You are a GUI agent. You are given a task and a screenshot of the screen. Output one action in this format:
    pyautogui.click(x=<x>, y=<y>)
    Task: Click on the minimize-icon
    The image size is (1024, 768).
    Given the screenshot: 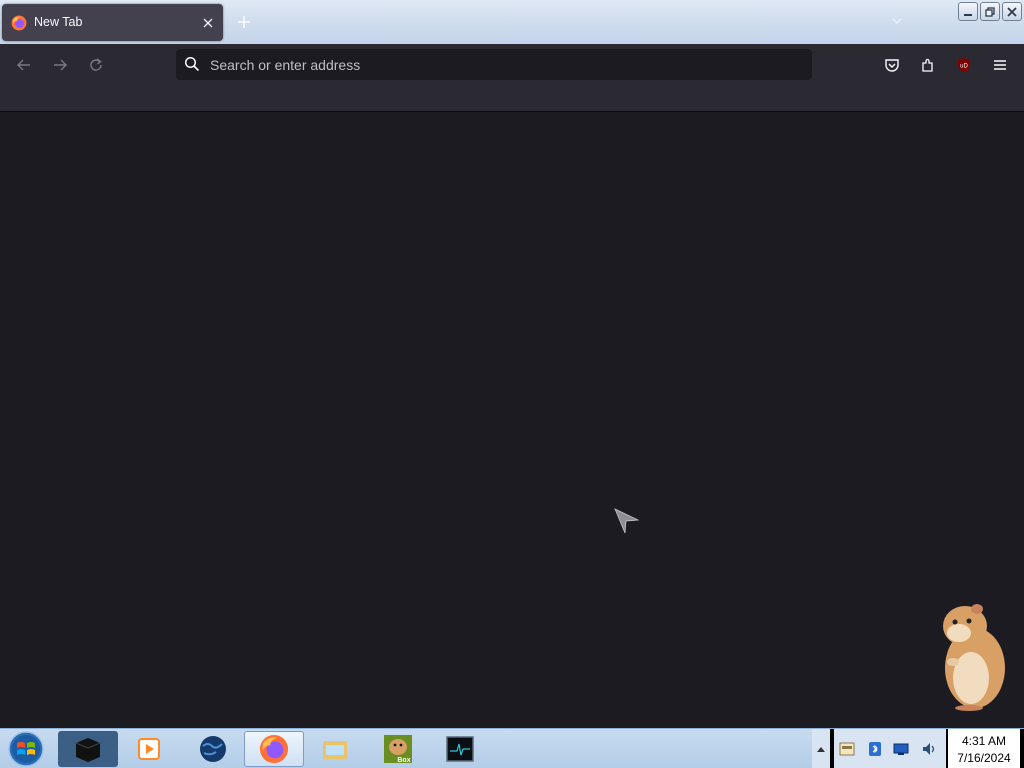 What is the action you would take?
    pyautogui.click(x=968, y=11)
    